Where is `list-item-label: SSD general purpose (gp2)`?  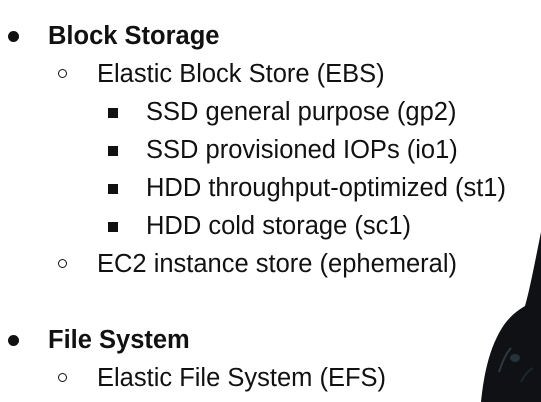
list-item-label: SSD general purpose (gp2) is located at coordinates (301, 112).